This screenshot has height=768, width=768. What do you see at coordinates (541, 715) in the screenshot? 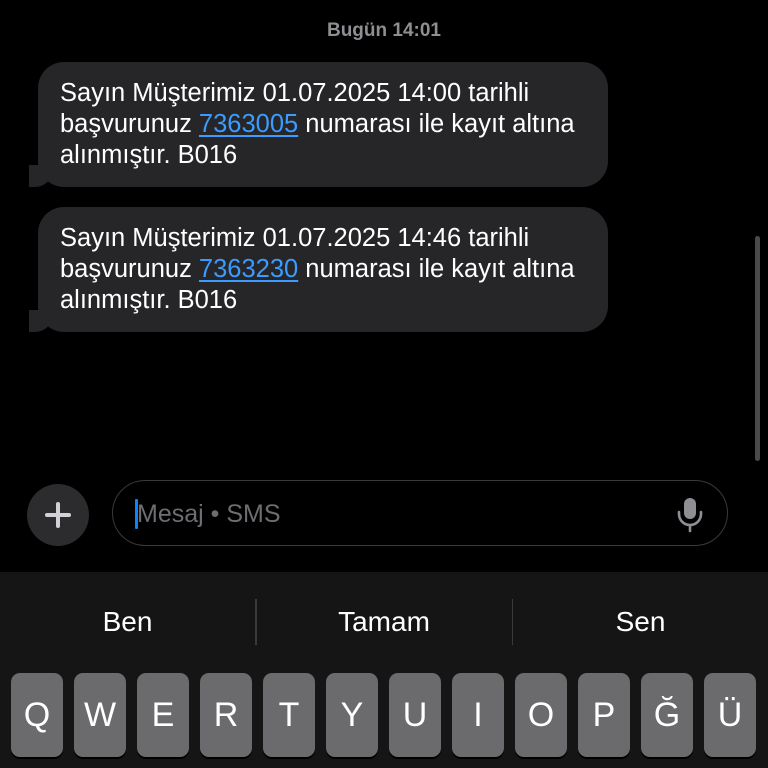
I see `key-o: O` at bounding box center [541, 715].